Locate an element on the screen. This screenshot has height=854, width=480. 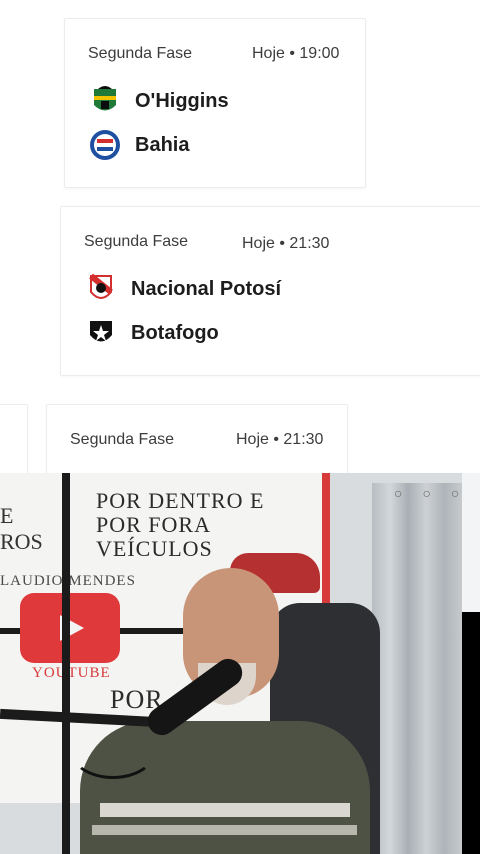
curtain is located at coordinates (417, 668).